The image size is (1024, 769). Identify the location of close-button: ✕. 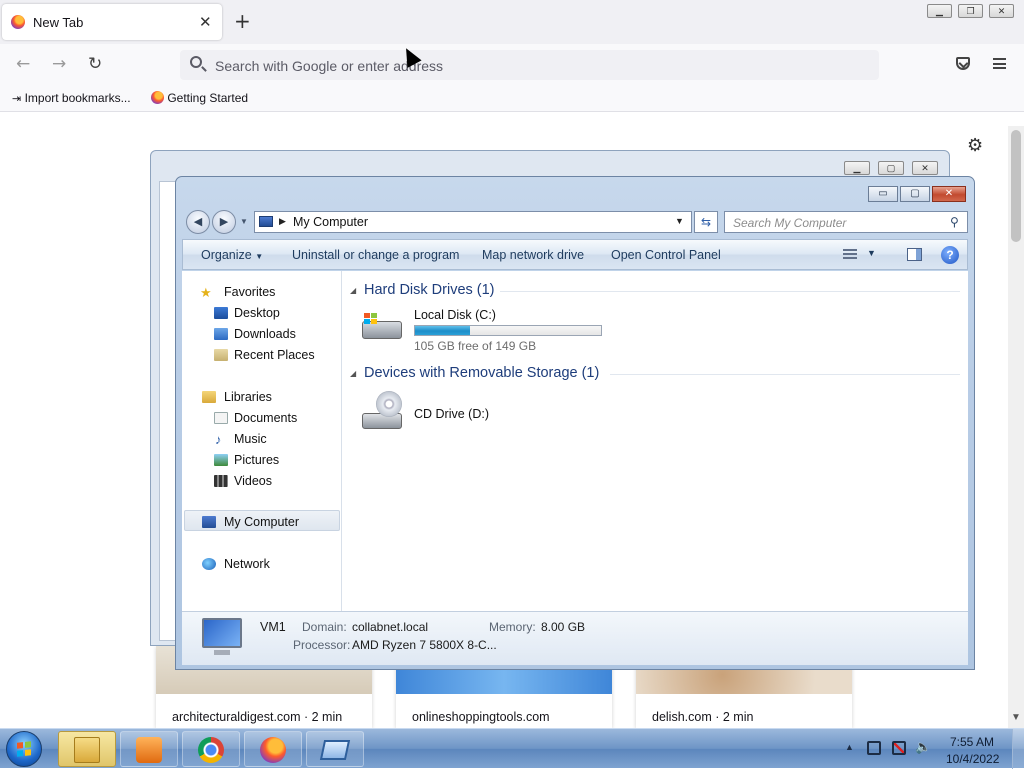
(1001, 11).